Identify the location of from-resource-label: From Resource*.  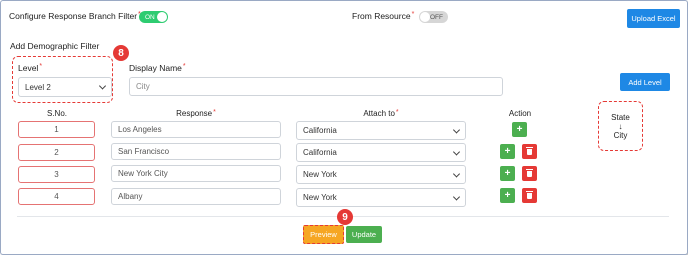
(383, 16).